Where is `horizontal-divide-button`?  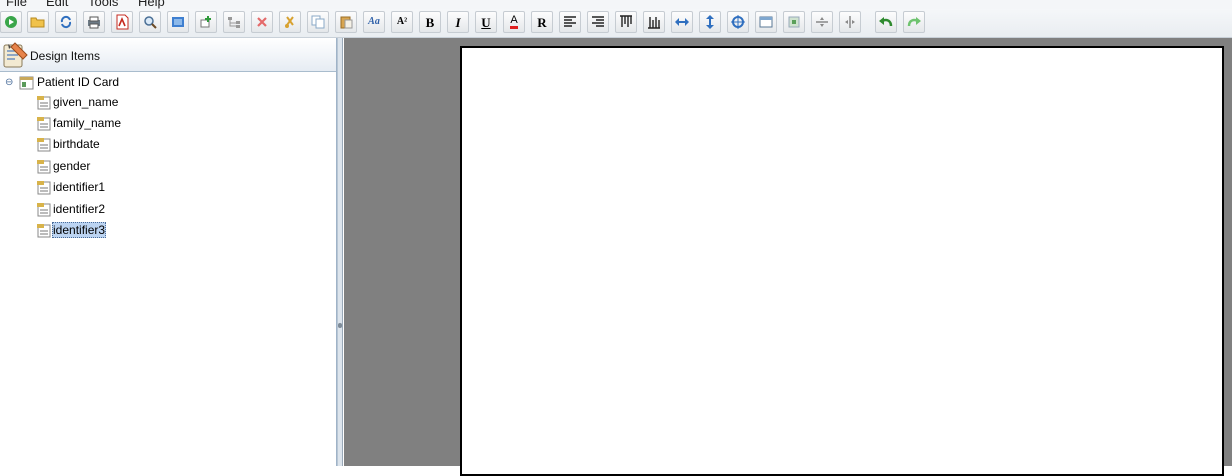
horizontal-divide-button is located at coordinates (822, 22).